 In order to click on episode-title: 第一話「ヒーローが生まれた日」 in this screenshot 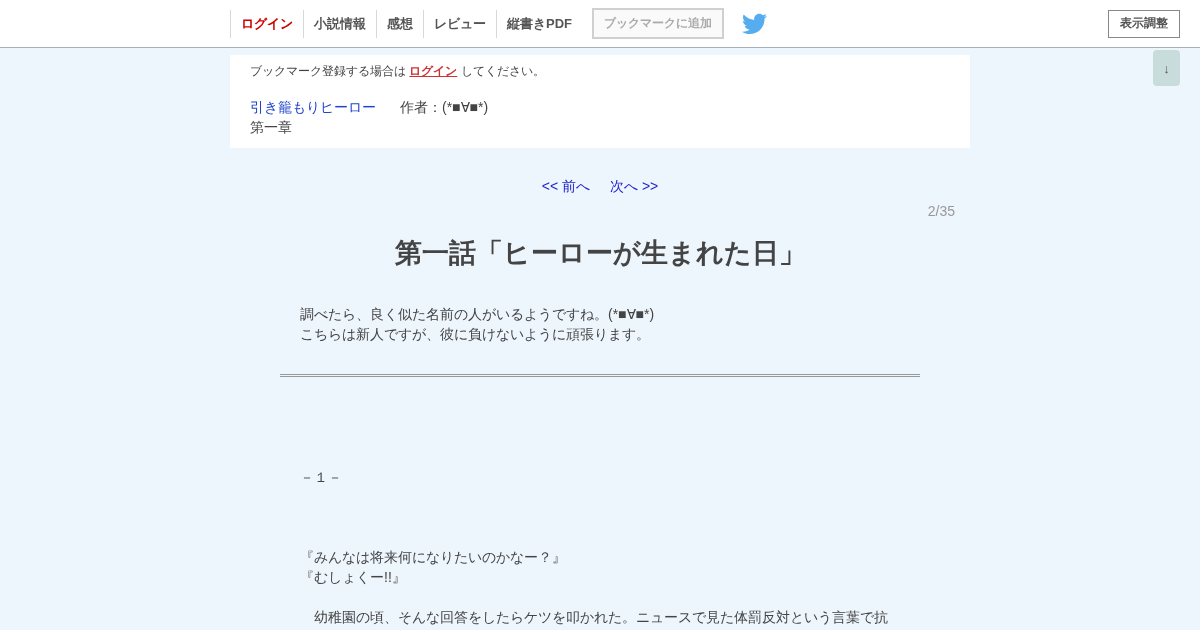, I will do `click(600, 253)`.